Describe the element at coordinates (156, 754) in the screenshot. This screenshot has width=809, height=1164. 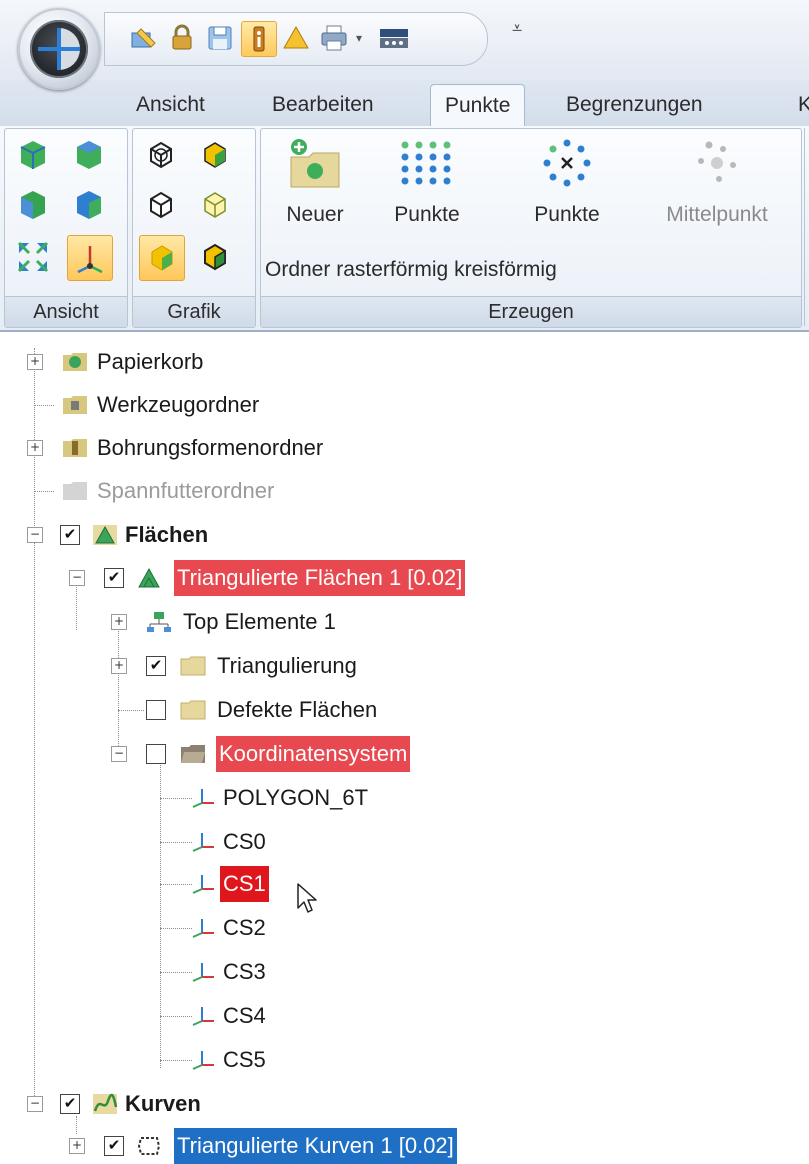
I see `checkbox-koordinatensystem` at that location.